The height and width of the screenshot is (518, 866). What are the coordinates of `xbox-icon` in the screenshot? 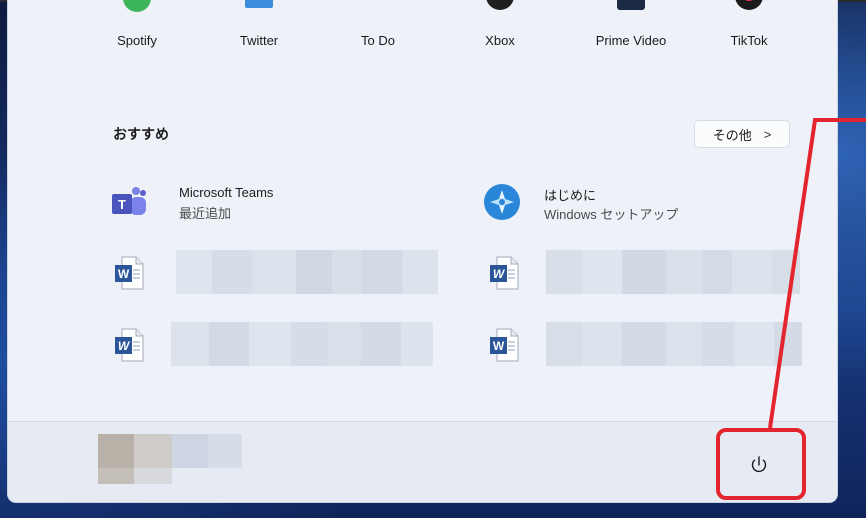 It's located at (500, 5).